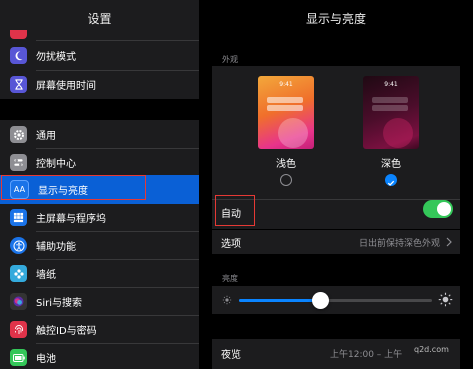 Image resolution: width=473 pixels, height=369 pixels. I want to click on auto-toggle, so click(438, 209).